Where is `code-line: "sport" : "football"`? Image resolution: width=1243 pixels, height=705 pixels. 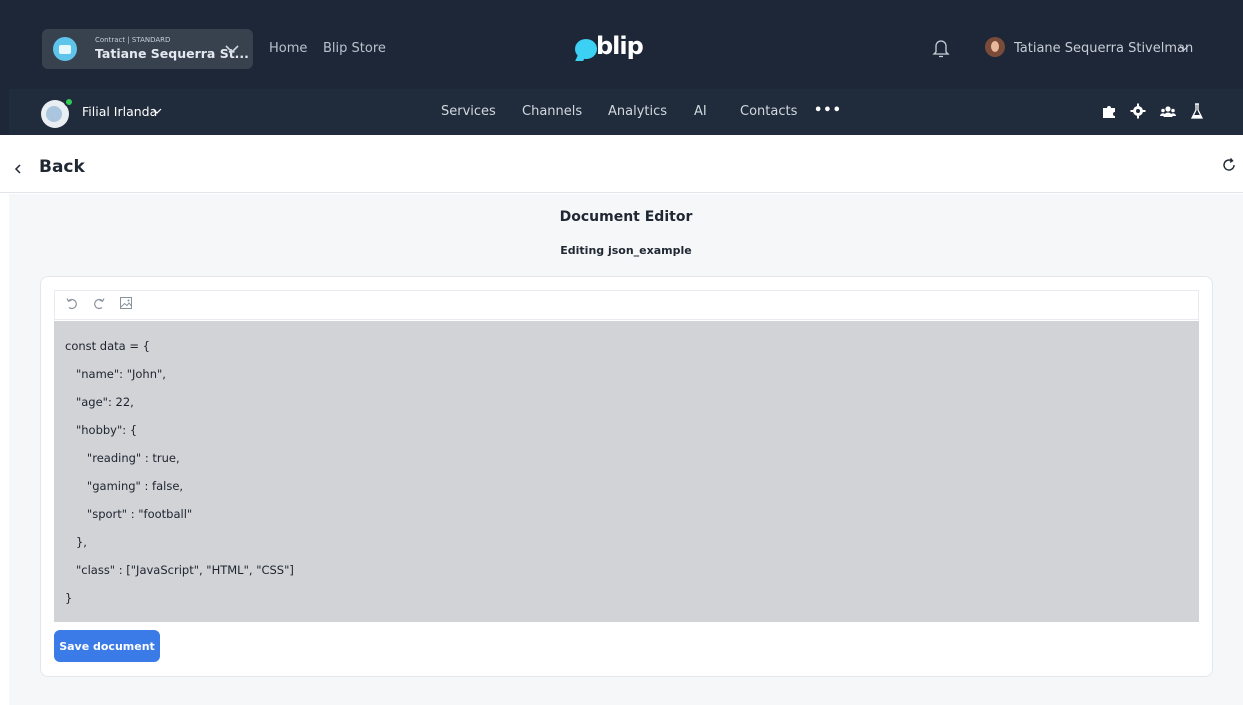
code-line: "sport" : "football" is located at coordinates (129, 514).